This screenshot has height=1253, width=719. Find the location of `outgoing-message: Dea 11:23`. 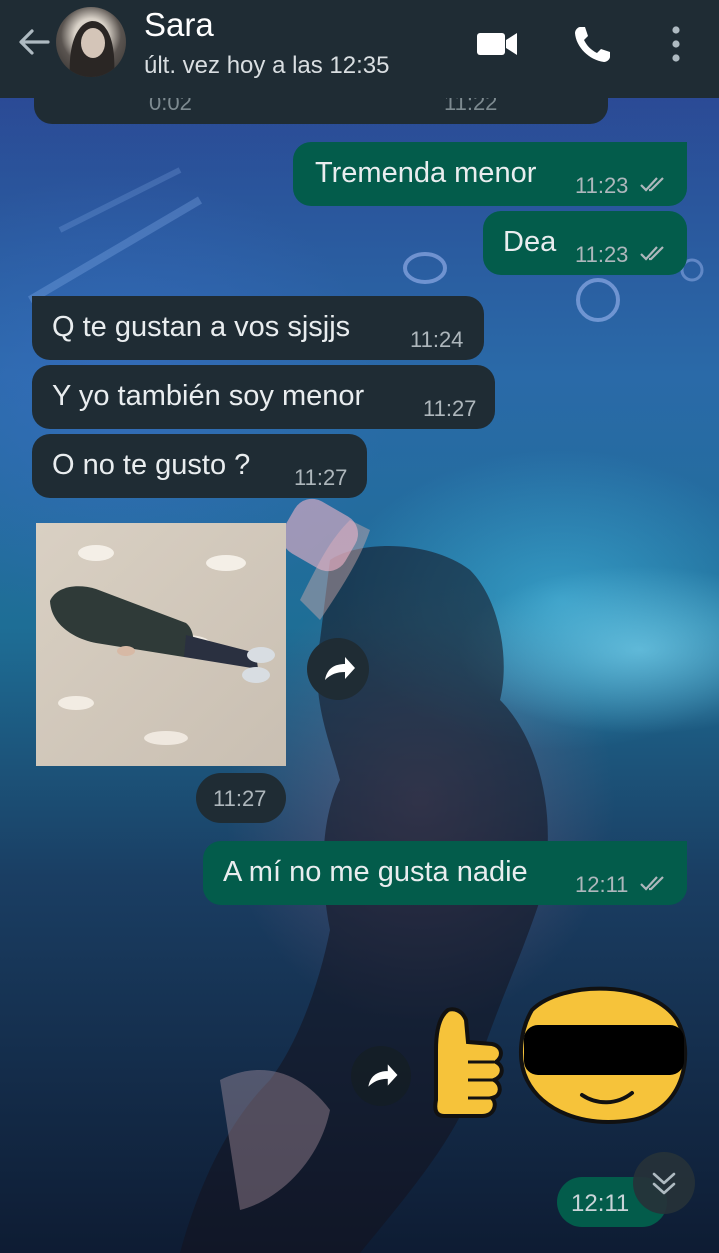

outgoing-message: Dea 11:23 is located at coordinates (585, 243).